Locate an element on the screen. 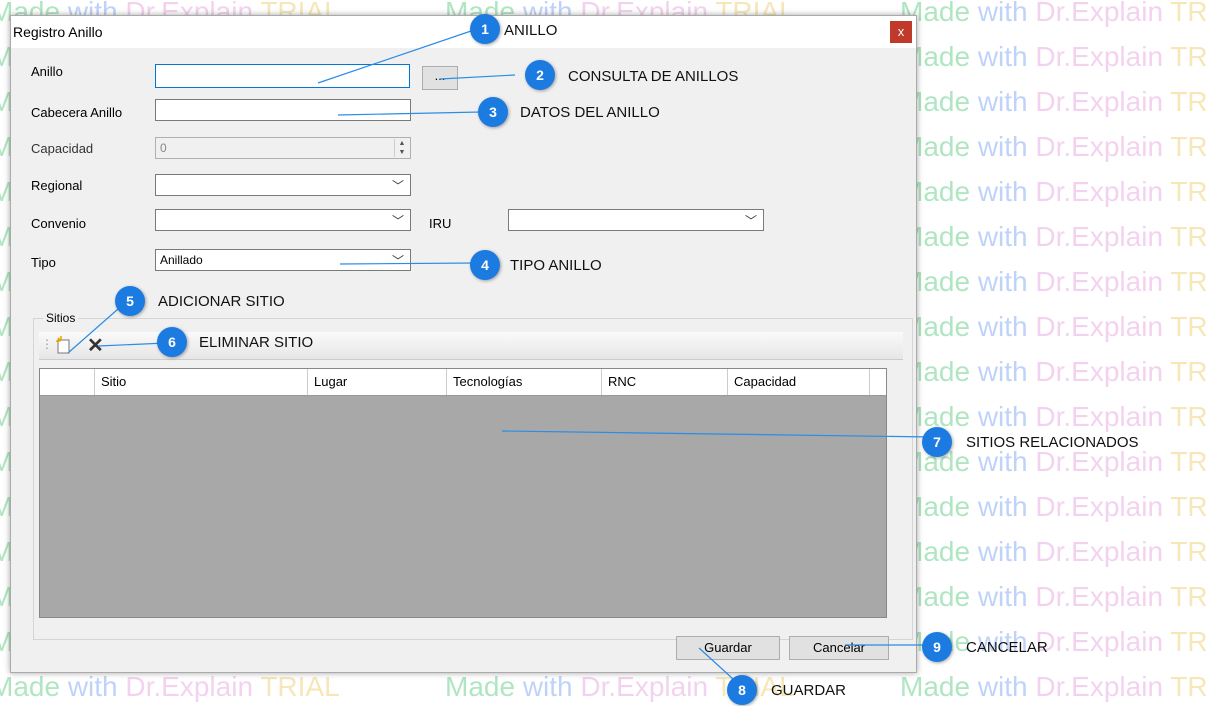 The height and width of the screenshot is (706, 1208). anillo-label: Anillo is located at coordinates (47, 71).